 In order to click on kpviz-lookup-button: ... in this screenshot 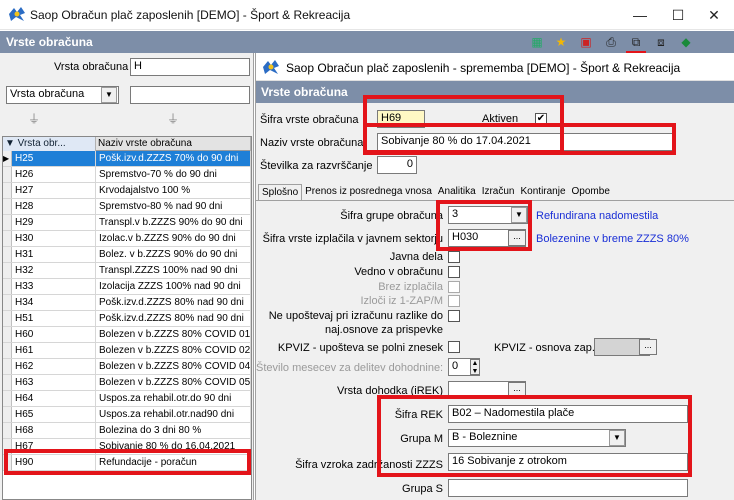, I will do `click(648, 347)`.